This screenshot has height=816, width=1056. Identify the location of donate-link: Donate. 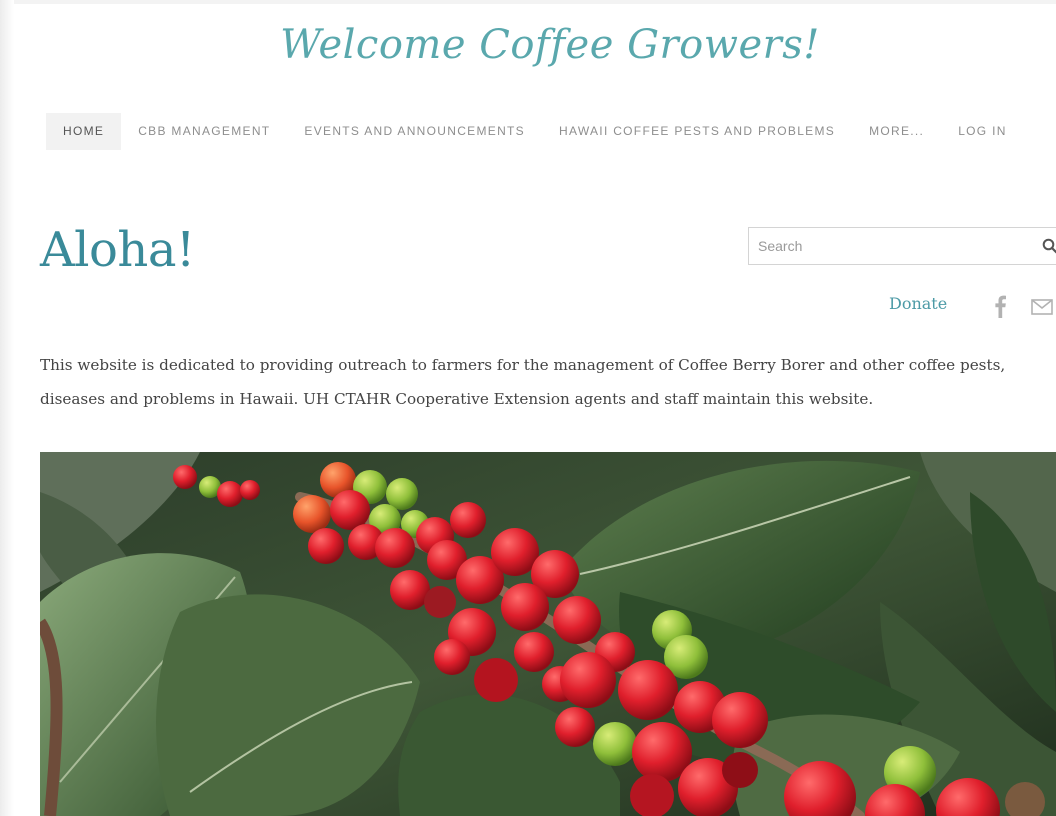
(918, 303).